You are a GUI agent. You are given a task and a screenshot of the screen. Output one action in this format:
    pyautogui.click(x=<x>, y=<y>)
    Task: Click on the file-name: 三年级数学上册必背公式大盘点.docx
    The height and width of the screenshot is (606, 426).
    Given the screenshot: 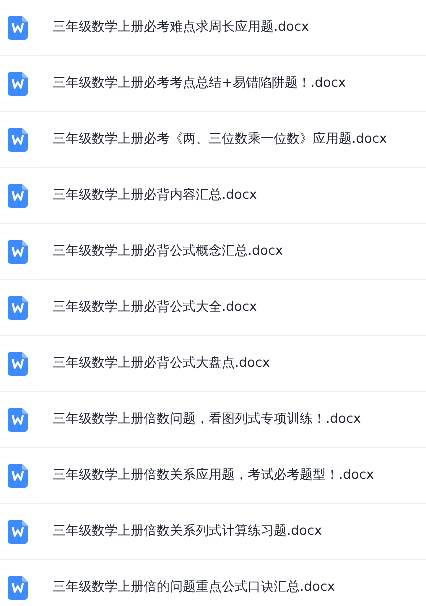 What is the action you would take?
    pyautogui.click(x=161, y=364)
    